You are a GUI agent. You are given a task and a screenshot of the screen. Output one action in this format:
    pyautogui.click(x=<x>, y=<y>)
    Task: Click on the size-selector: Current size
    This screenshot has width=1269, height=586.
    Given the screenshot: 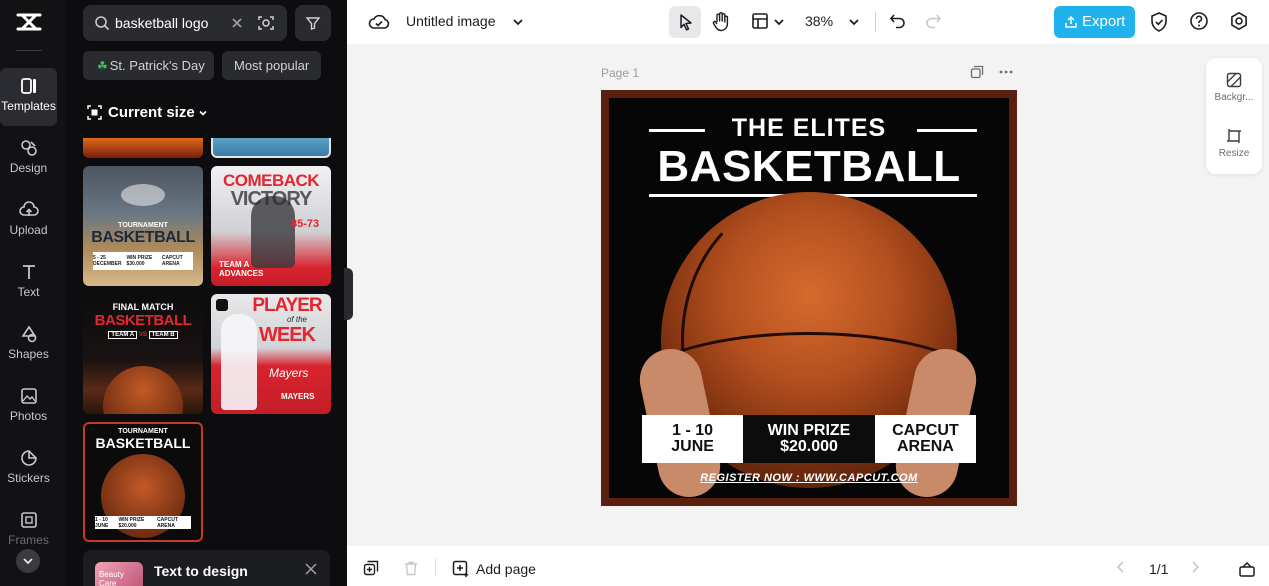 What is the action you would take?
    pyautogui.click(x=150, y=113)
    